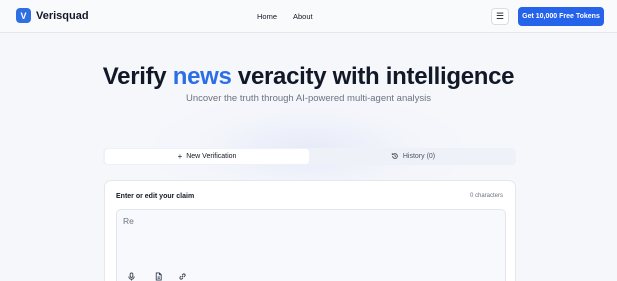  What do you see at coordinates (211, 156) in the screenshot?
I see `tab-new-verification-label: New Verification` at bounding box center [211, 156].